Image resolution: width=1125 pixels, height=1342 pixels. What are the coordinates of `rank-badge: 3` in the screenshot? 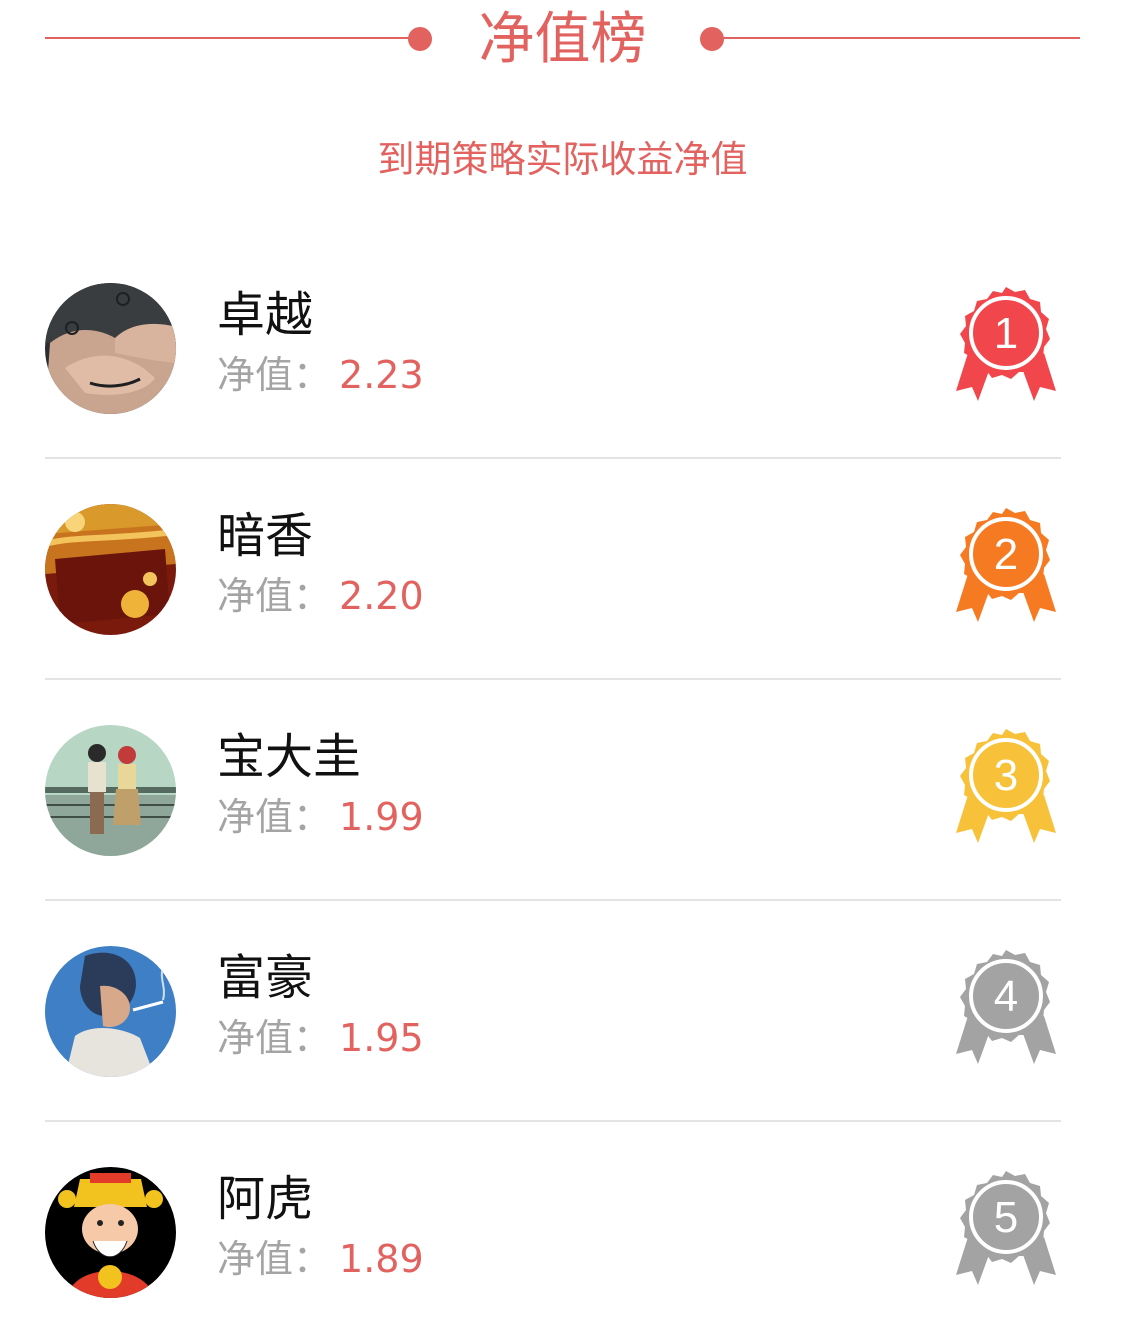 It's located at (1006, 786).